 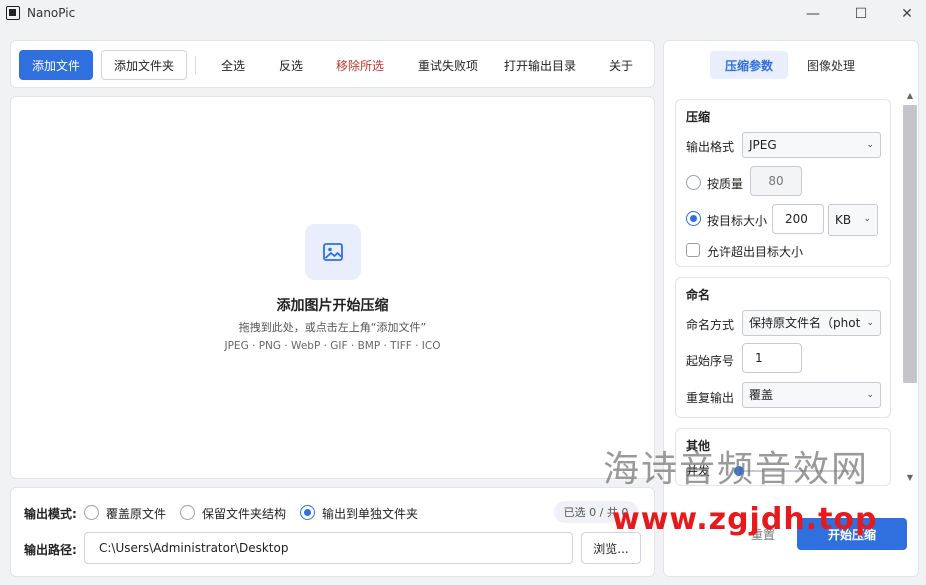 I want to click on add-file-button: 添加文件, so click(x=56, y=65).